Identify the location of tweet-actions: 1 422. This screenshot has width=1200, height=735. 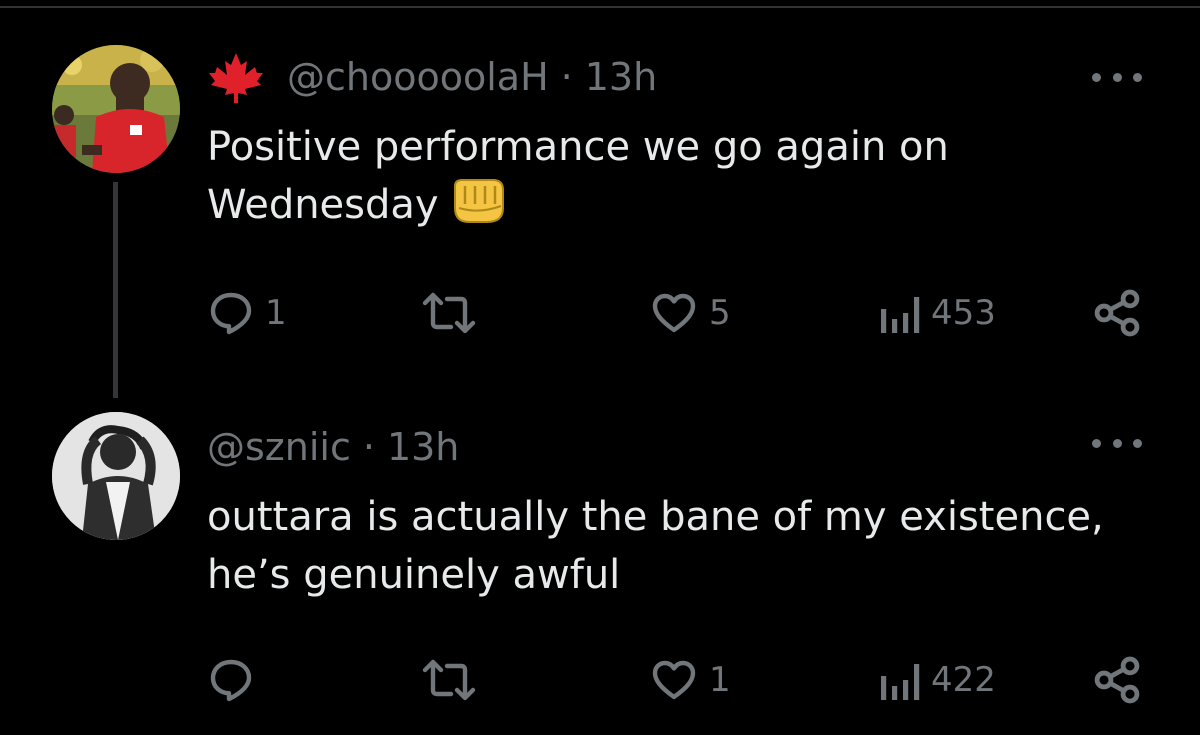
(682, 680).